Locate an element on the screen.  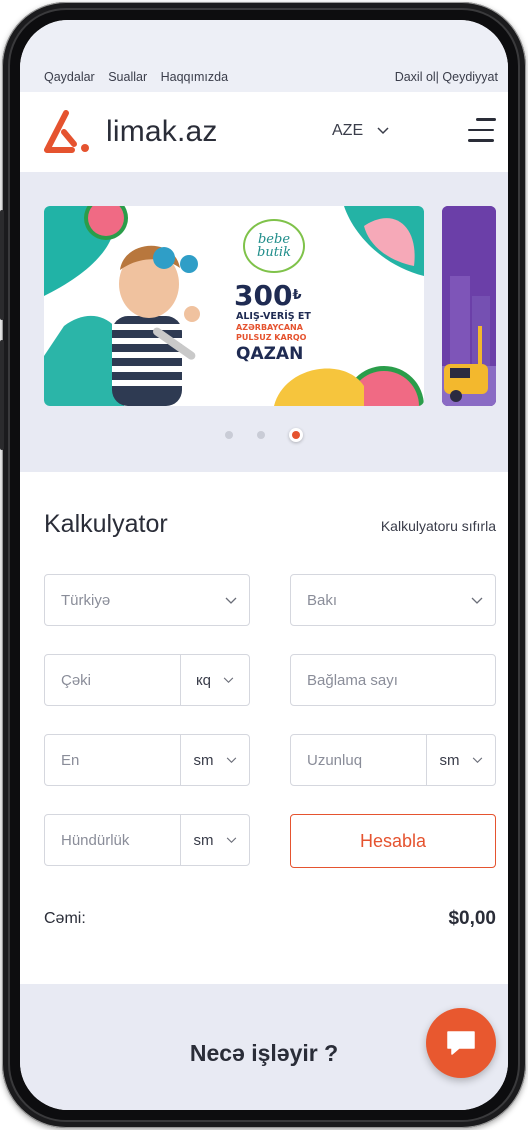
length-field: Uzunluq sm is located at coordinates (393, 760).